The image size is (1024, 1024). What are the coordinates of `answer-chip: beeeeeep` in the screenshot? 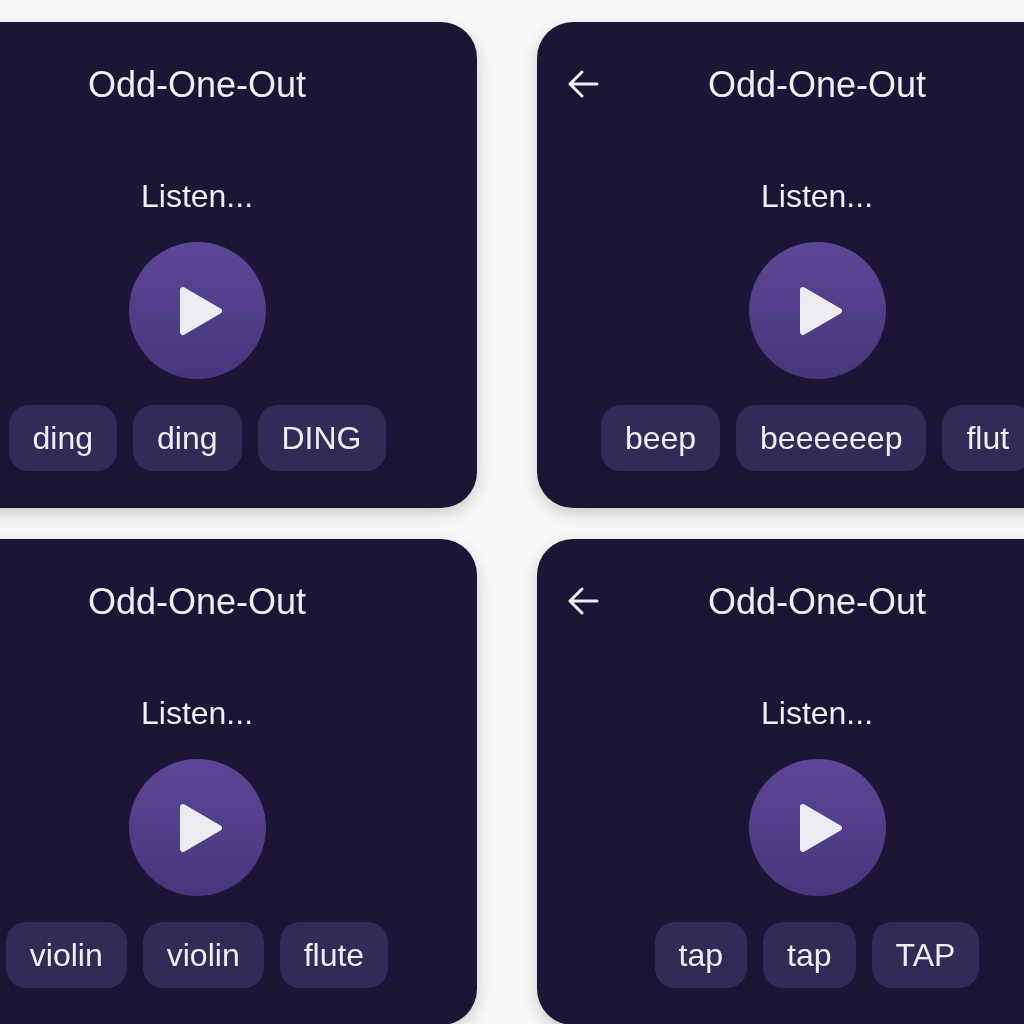 It's located at (831, 438).